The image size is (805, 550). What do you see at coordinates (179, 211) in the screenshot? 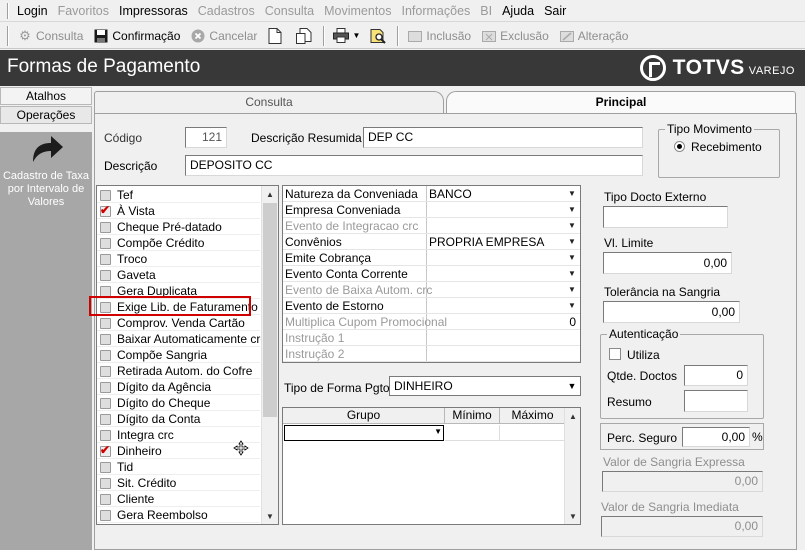
I see `checklist-item: À Vista` at bounding box center [179, 211].